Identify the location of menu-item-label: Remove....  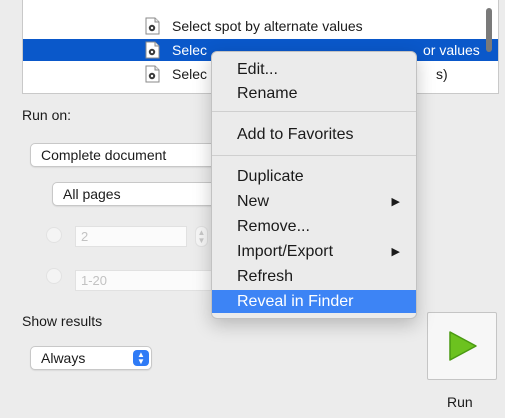
(273, 226).